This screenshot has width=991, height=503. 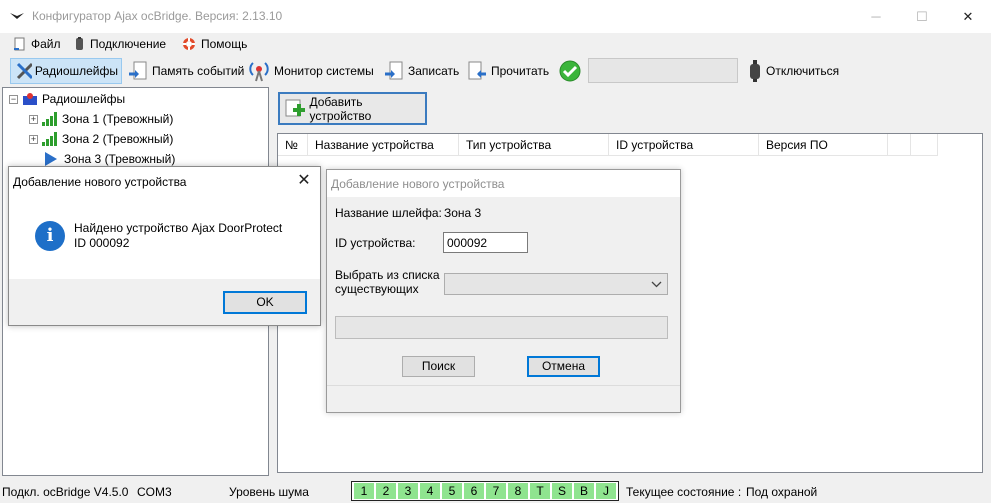 What do you see at coordinates (463, 213) in the screenshot?
I see `loop-name-value: Зона 3` at bounding box center [463, 213].